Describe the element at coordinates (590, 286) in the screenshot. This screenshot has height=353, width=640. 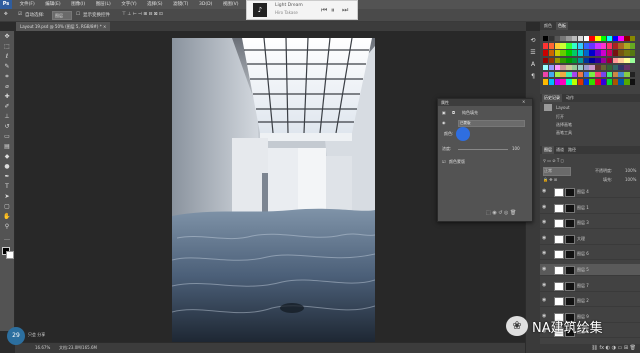
I see `layer-row: ◉ 图层 7` at that location.